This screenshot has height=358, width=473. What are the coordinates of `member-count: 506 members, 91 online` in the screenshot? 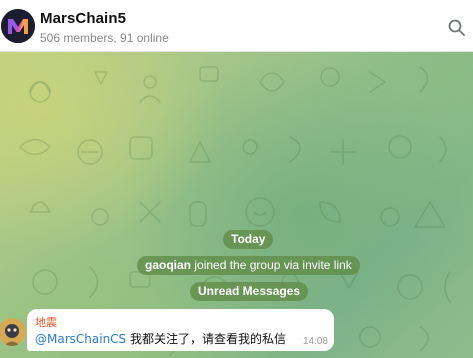 It's located at (104, 38).